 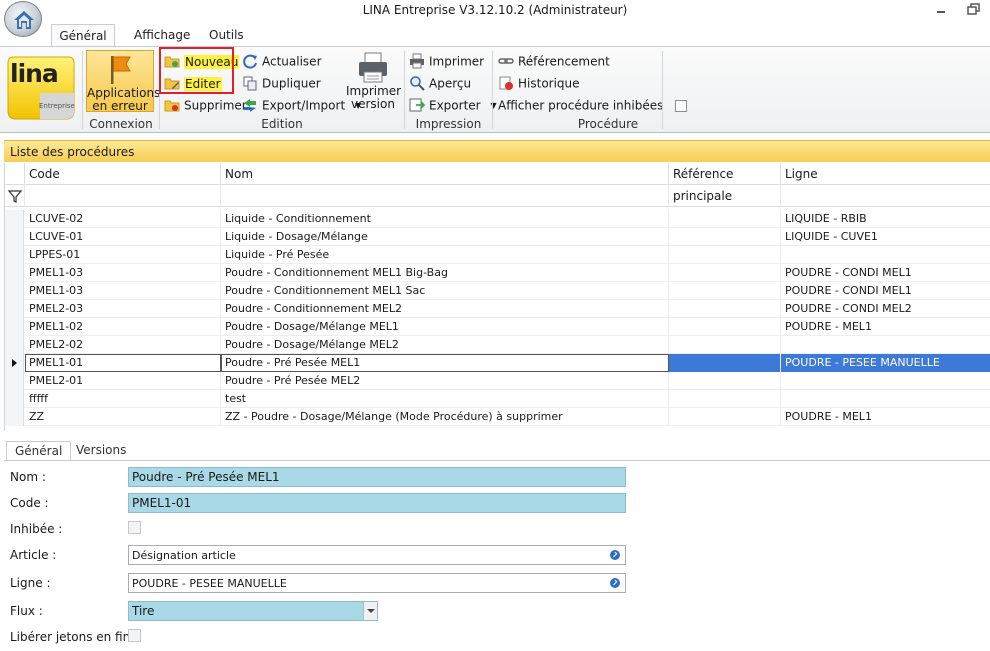 What do you see at coordinates (445, 255) in the screenshot?
I see `cell-nom: Liquide - Pré Pesée` at bounding box center [445, 255].